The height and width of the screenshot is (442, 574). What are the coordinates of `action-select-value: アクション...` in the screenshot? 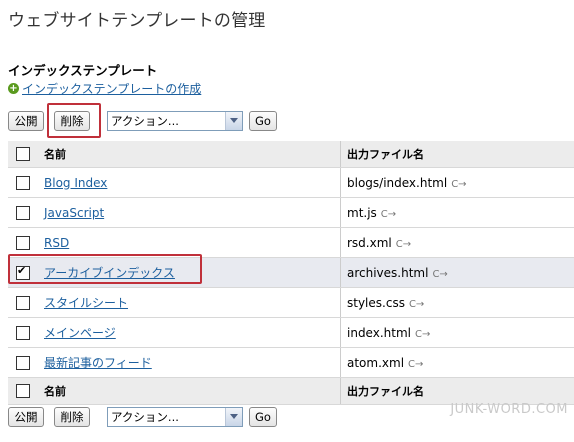 It's located at (145, 121).